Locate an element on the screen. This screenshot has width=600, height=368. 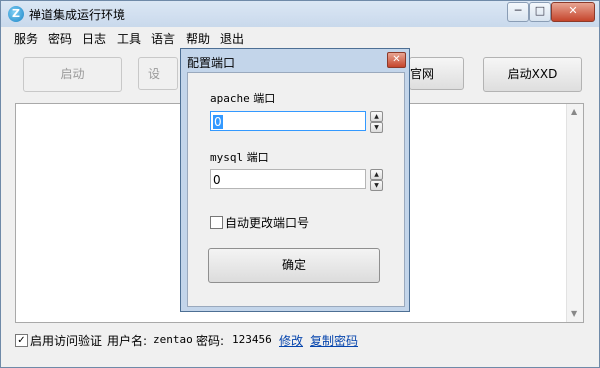
dialog-close-button: ✕ is located at coordinates (396, 60).